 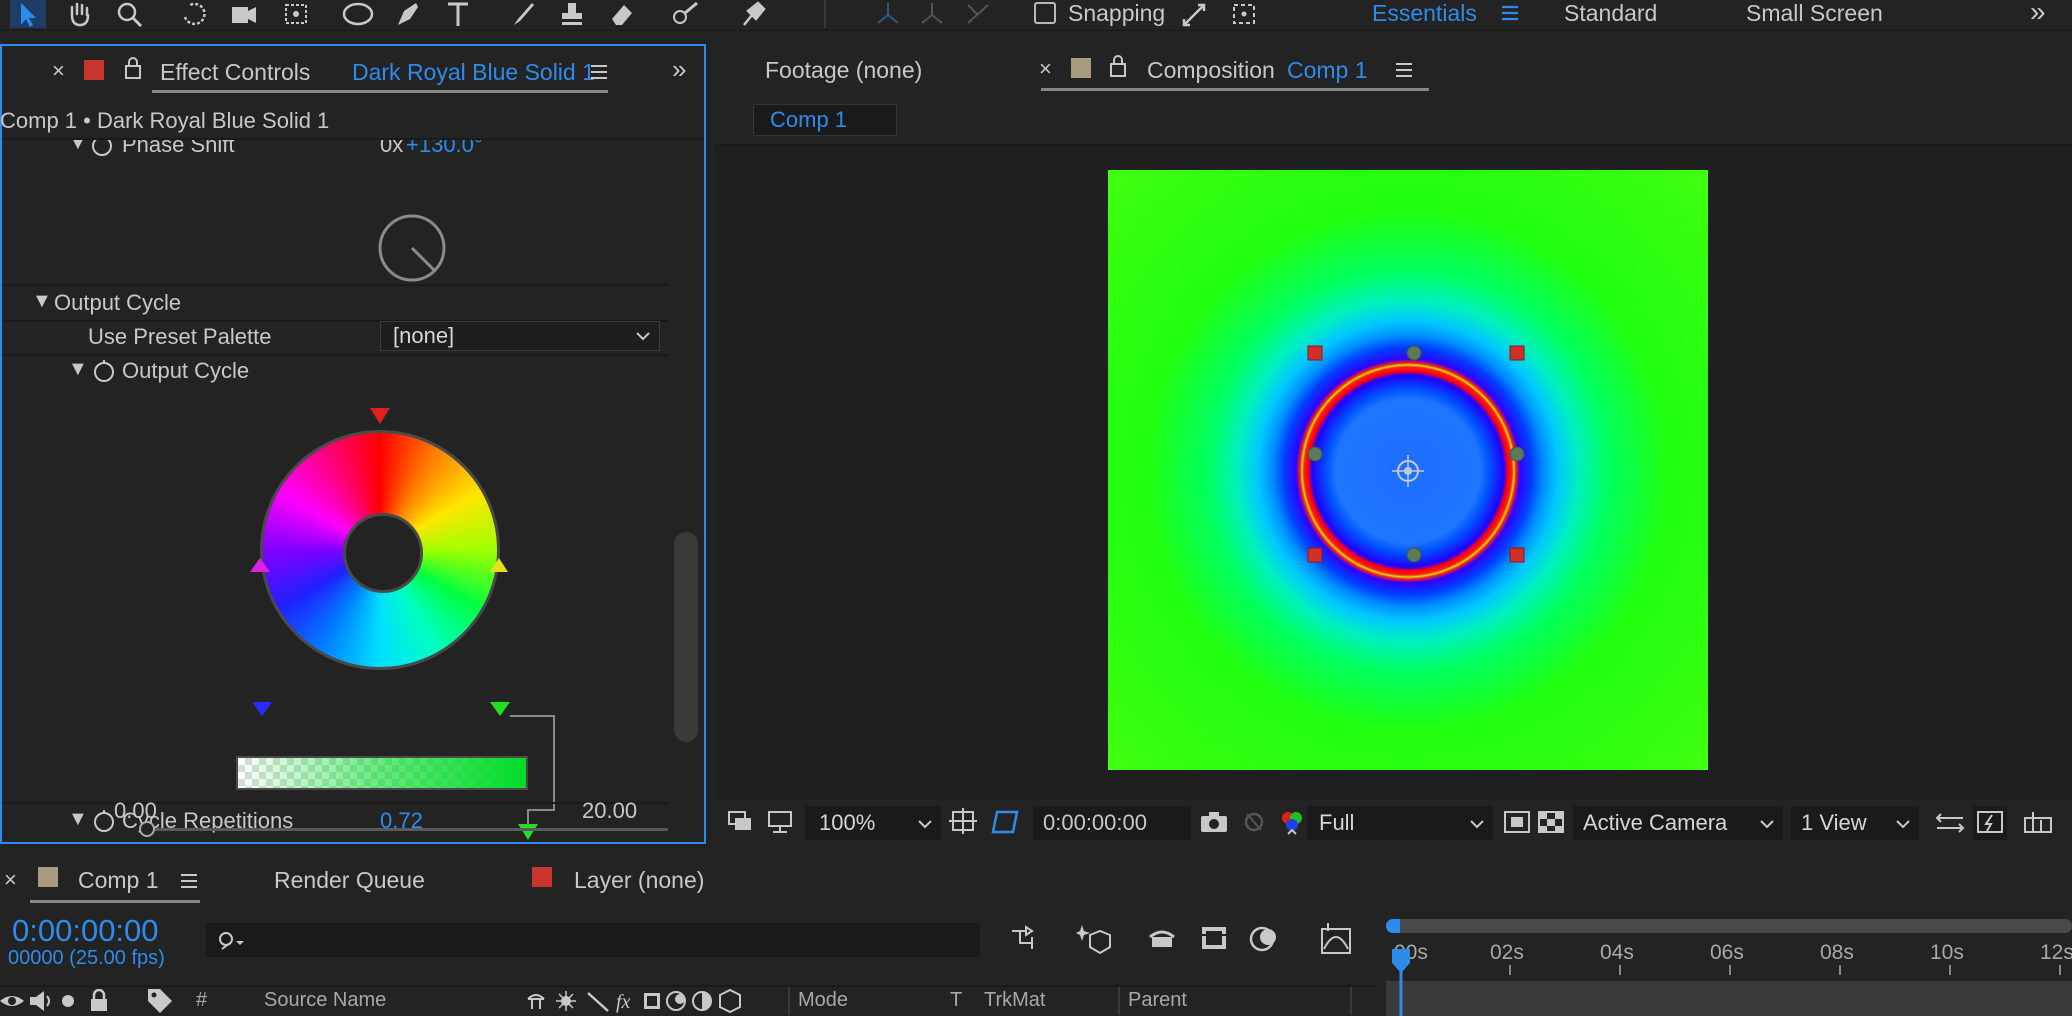 What do you see at coordinates (408, 14) in the screenshot?
I see `pen-tool-icon` at bounding box center [408, 14].